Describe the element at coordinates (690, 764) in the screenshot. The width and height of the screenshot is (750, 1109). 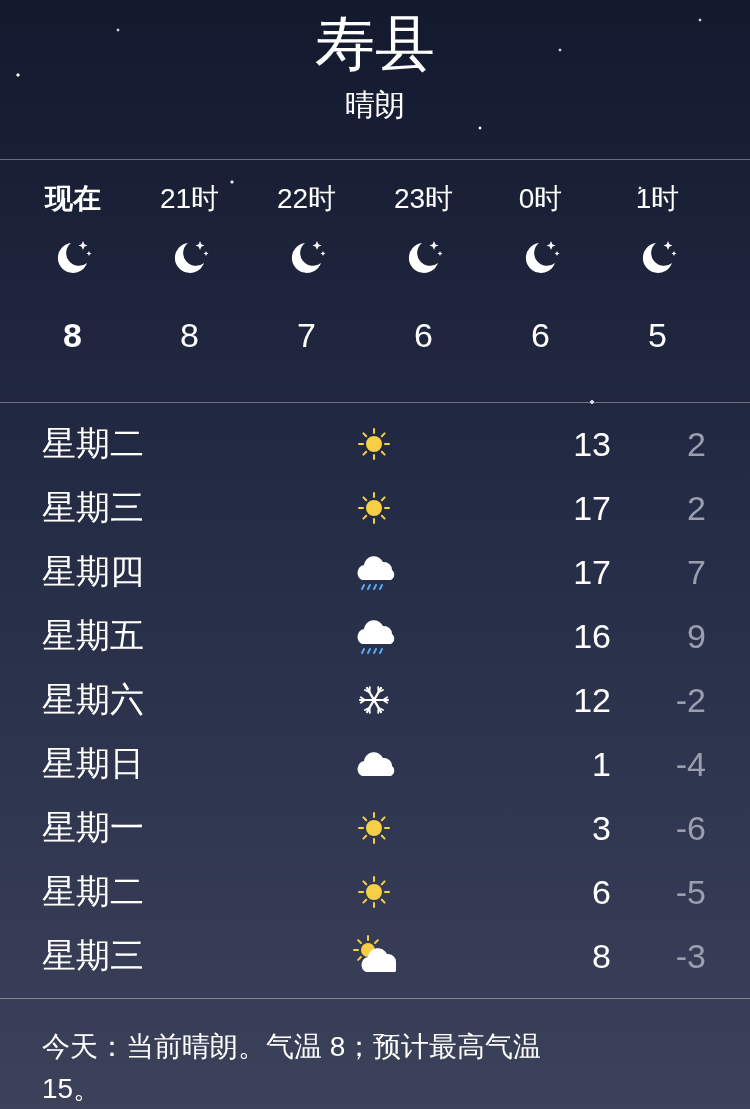
I see `low-temperature: -4` at that location.